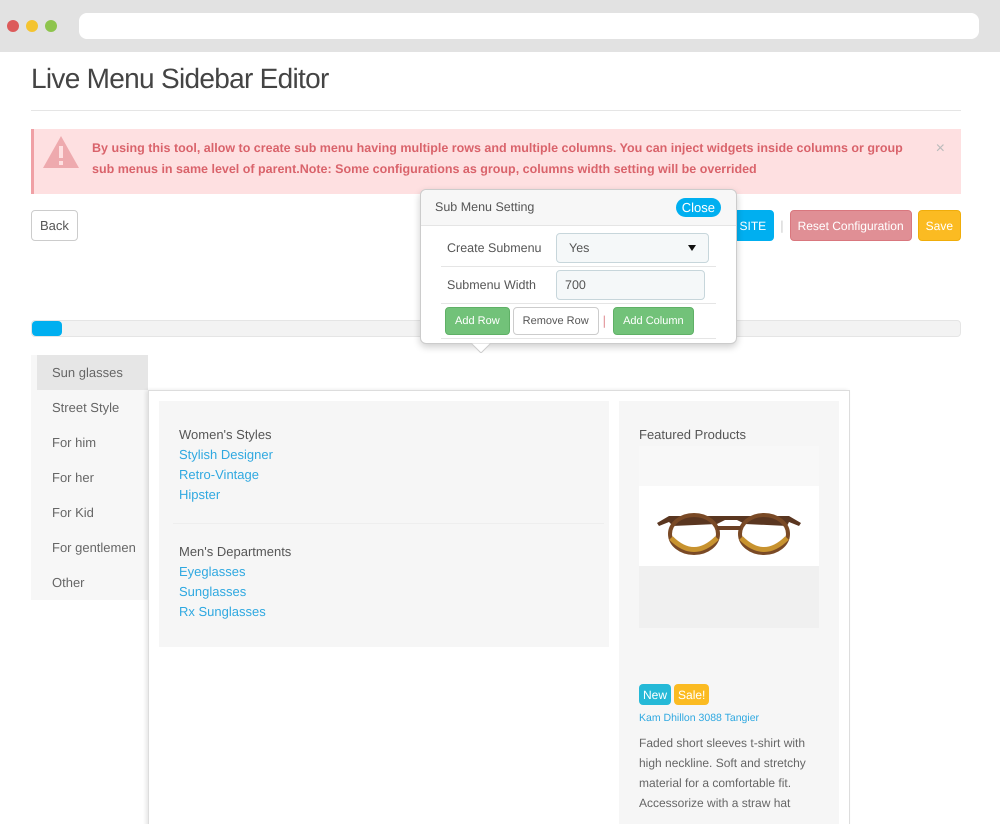 This screenshot has width=1000, height=824. What do you see at coordinates (655, 694) in the screenshot?
I see `product-badge: New` at bounding box center [655, 694].